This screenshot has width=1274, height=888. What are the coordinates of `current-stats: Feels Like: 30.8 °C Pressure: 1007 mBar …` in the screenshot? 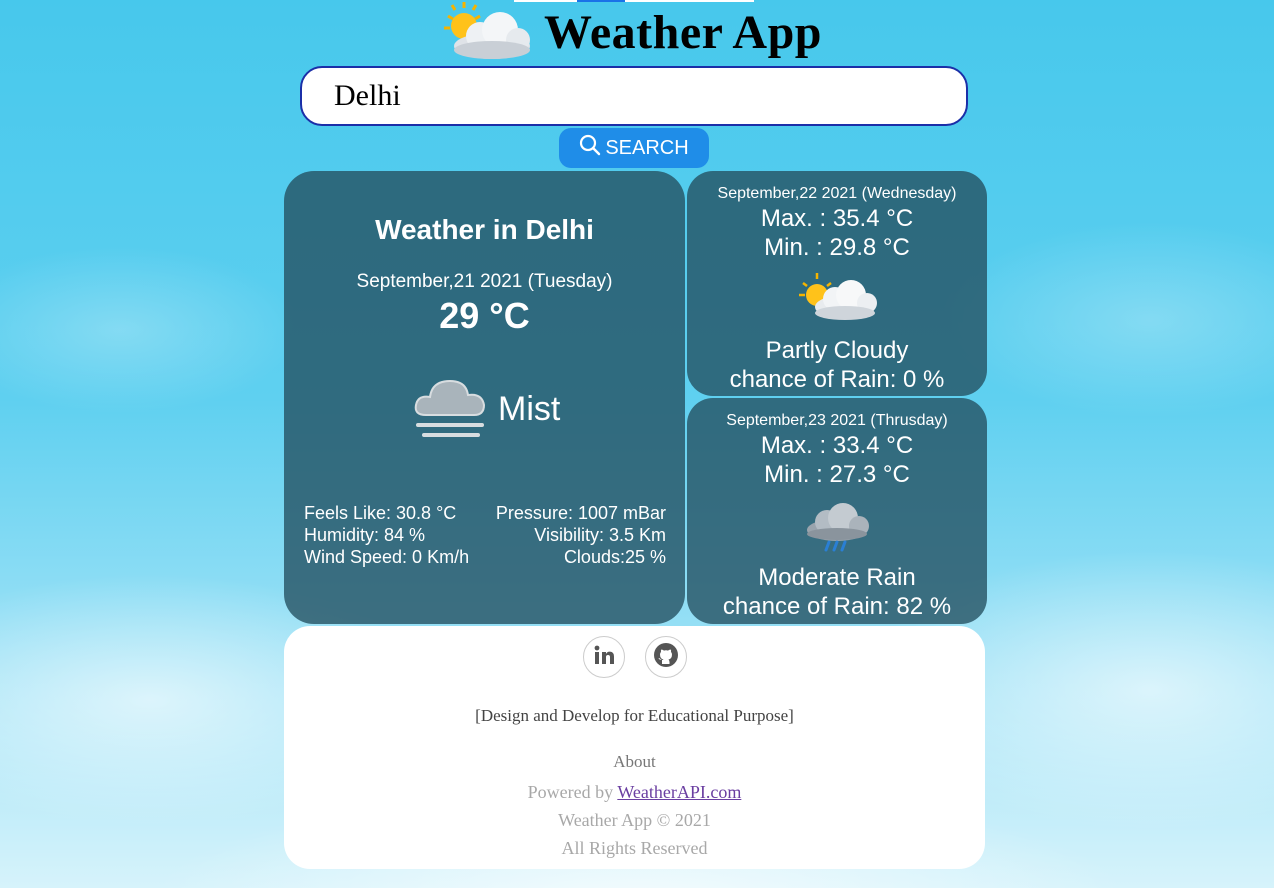 It's located at (485, 535).